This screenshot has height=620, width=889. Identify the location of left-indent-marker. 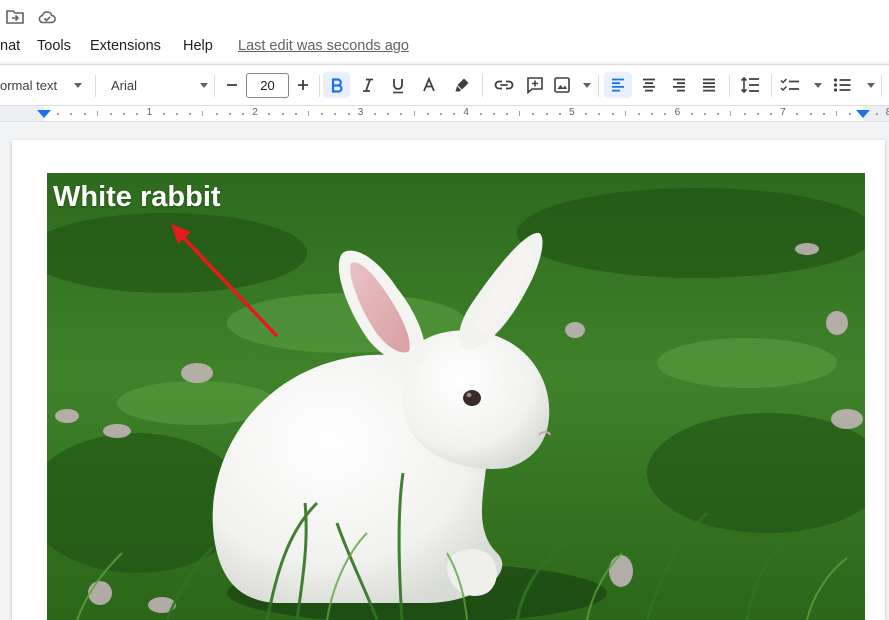
(44, 114).